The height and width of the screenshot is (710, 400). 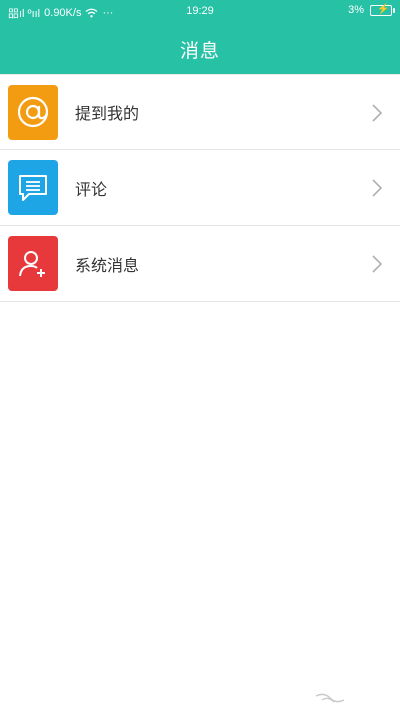 I want to click on nav-bar: 消息, so click(x=200, y=49).